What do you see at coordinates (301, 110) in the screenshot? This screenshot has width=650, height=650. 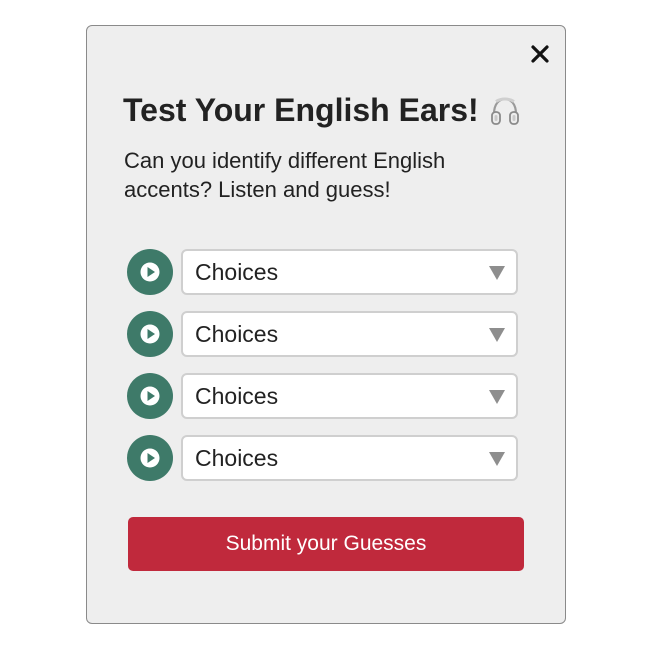 I see `modal-title-text: Test Your English Ears!` at bounding box center [301, 110].